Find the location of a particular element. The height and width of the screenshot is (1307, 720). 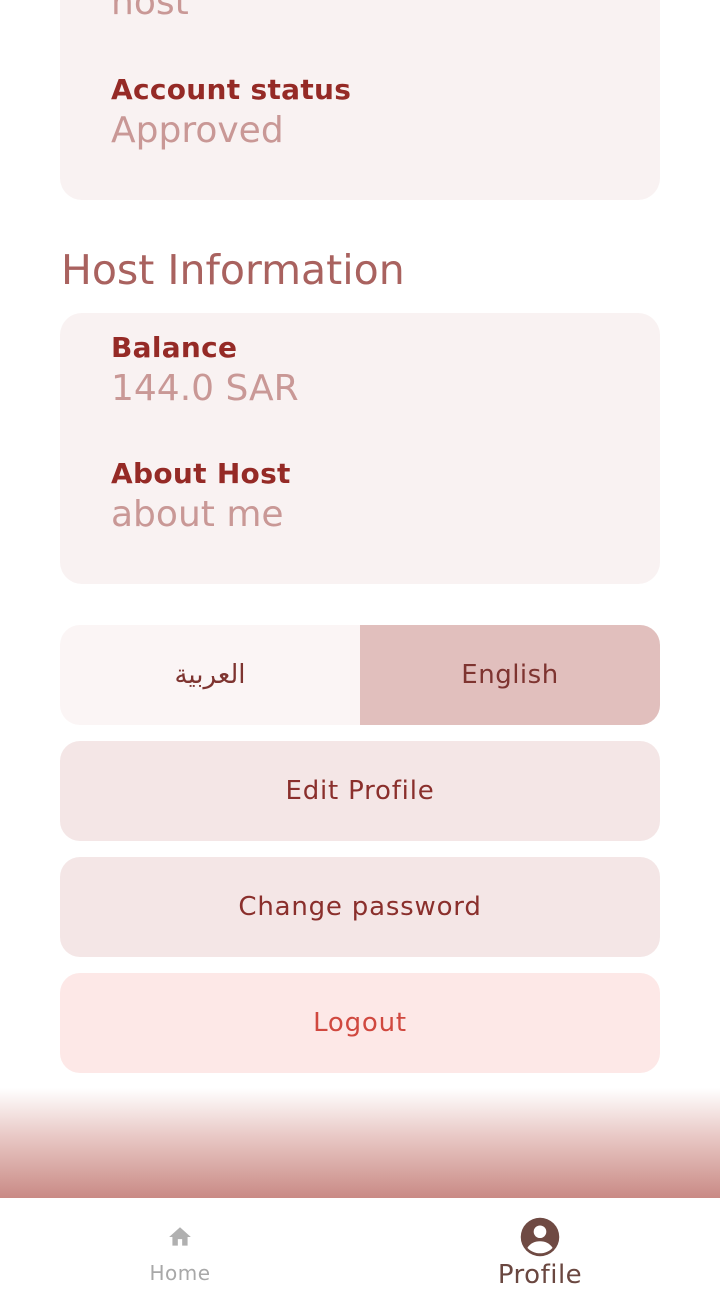

bottom-navigation: Home Profile is located at coordinates (360, 1252).